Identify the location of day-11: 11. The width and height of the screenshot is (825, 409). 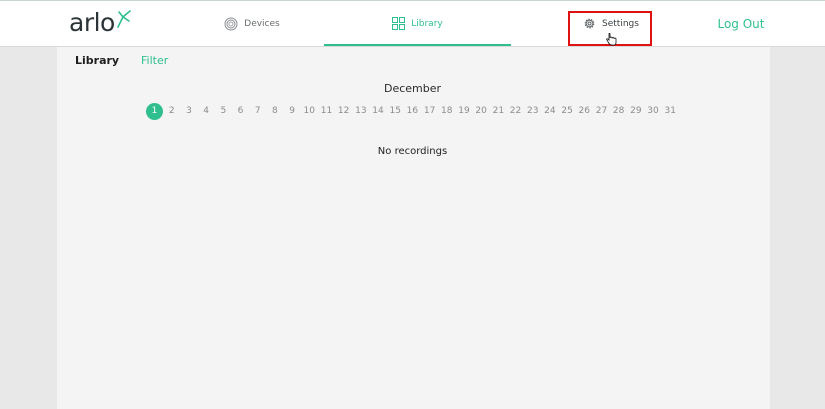
(326, 111).